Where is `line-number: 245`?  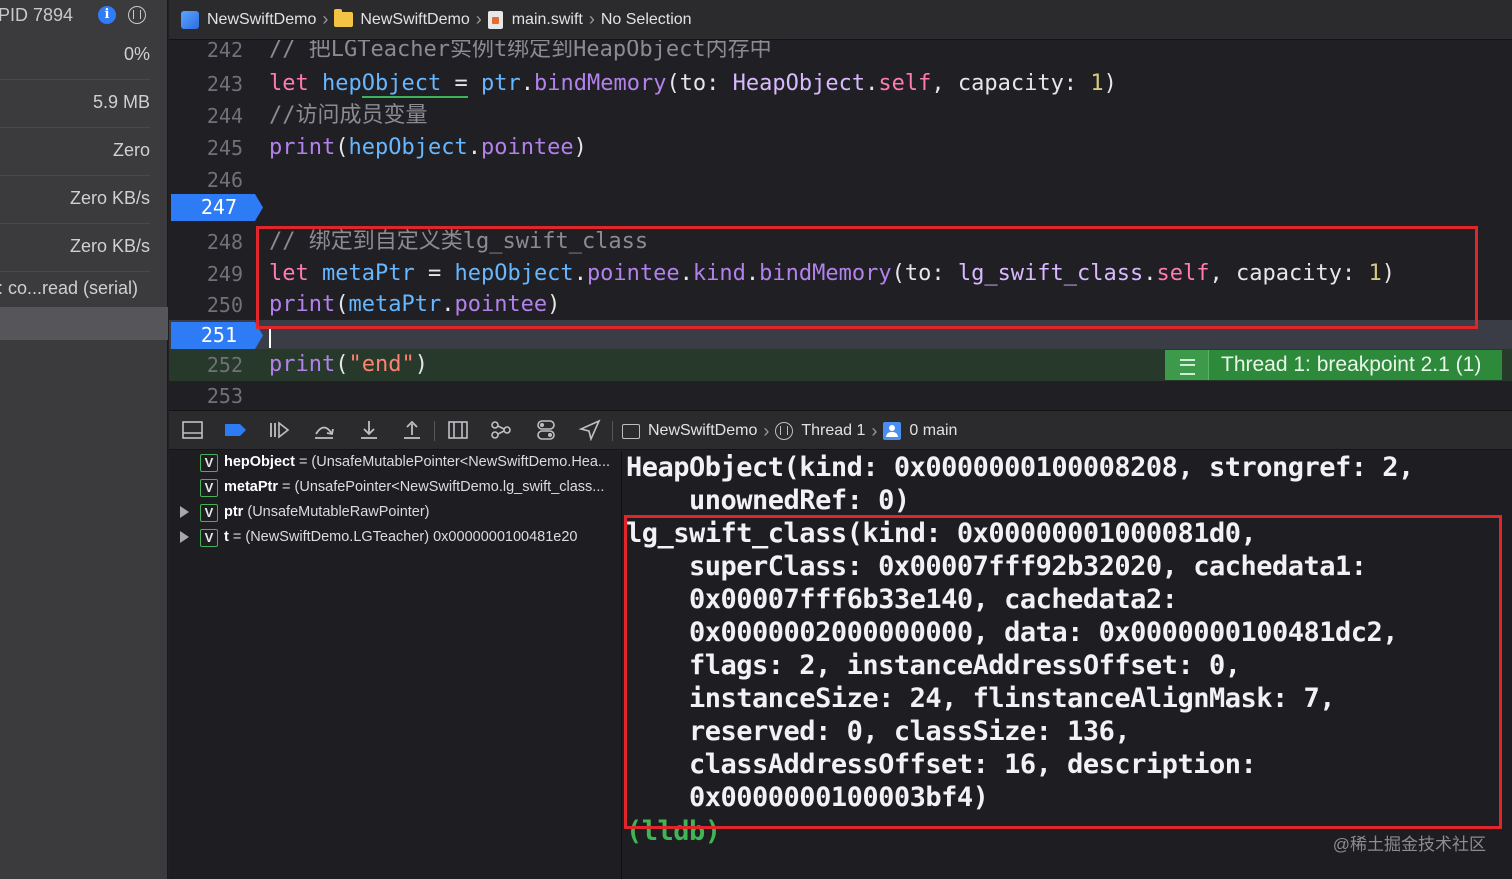
line-number: 245 is located at coordinates (224, 148).